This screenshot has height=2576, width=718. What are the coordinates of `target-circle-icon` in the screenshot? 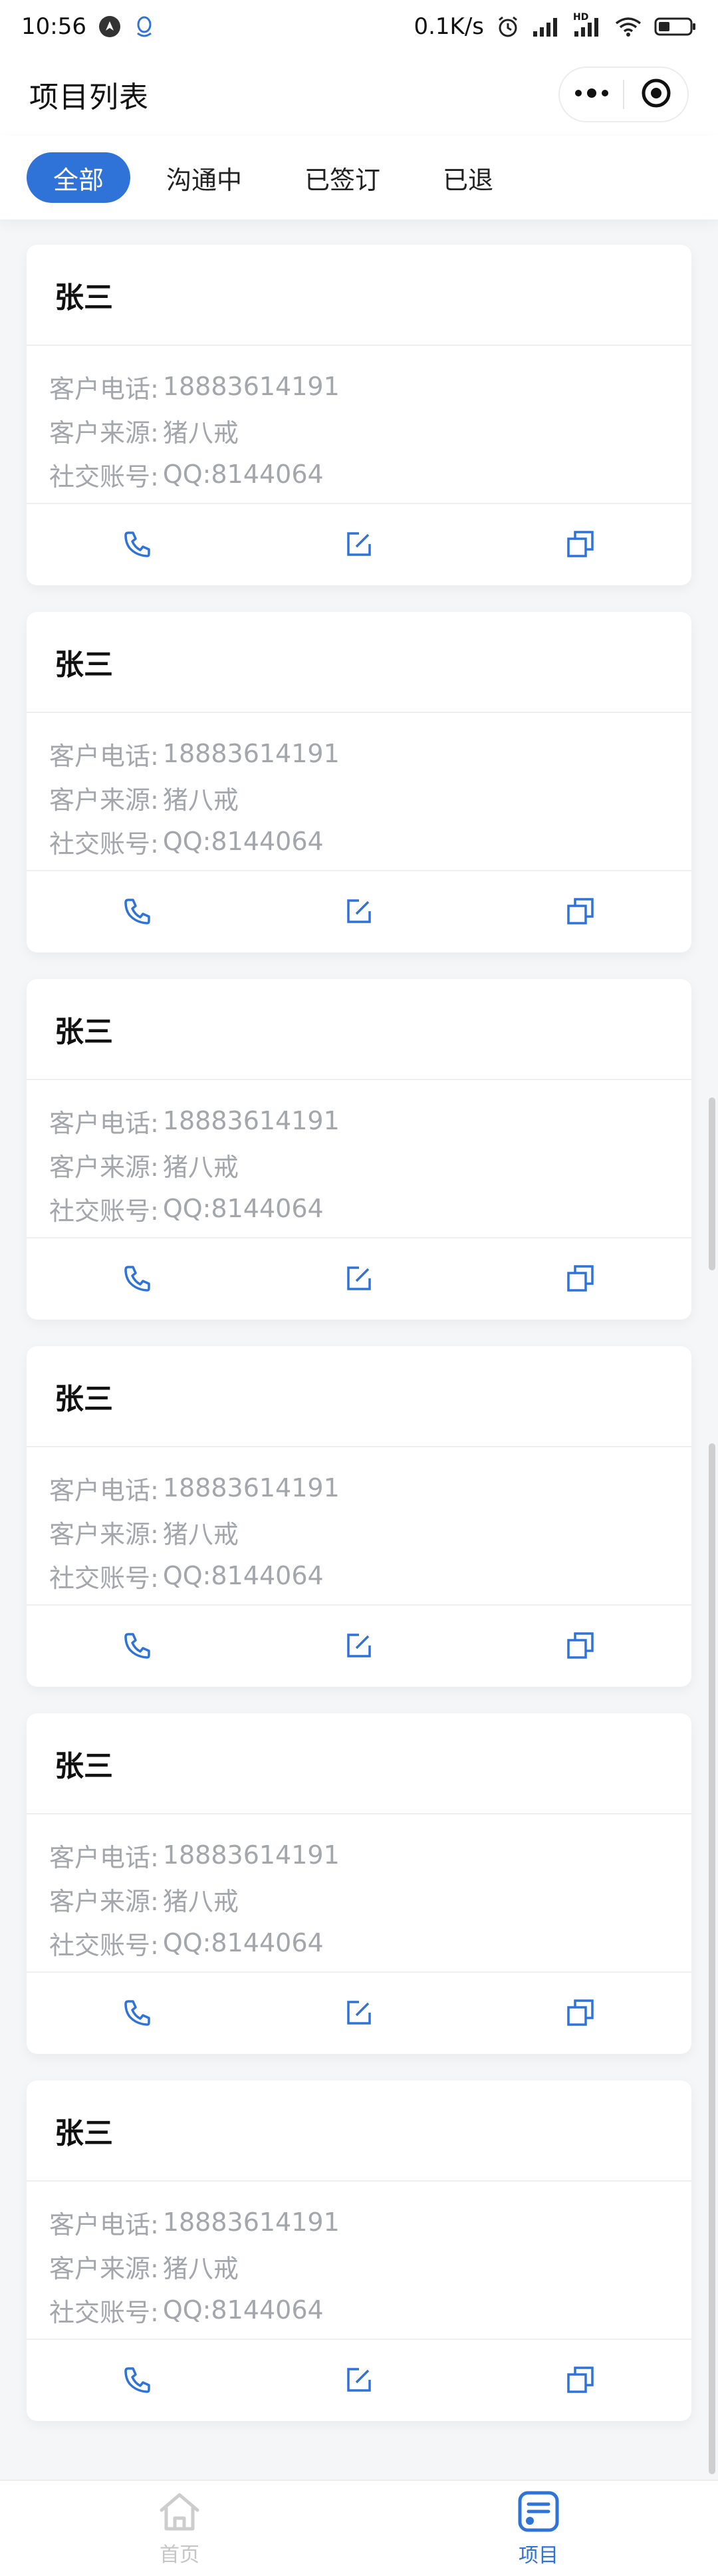 It's located at (656, 95).